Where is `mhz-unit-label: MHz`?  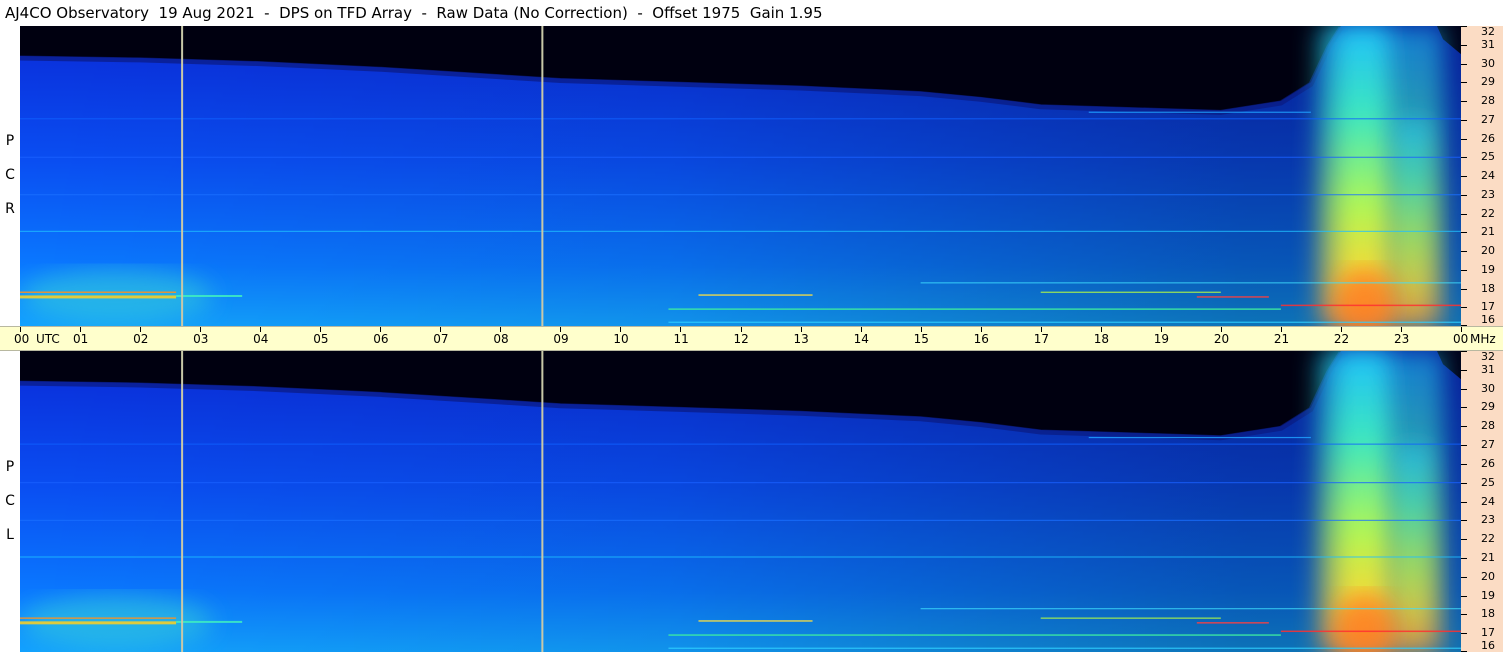
mhz-unit-label: MHz is located at coordinates (1483, 339).